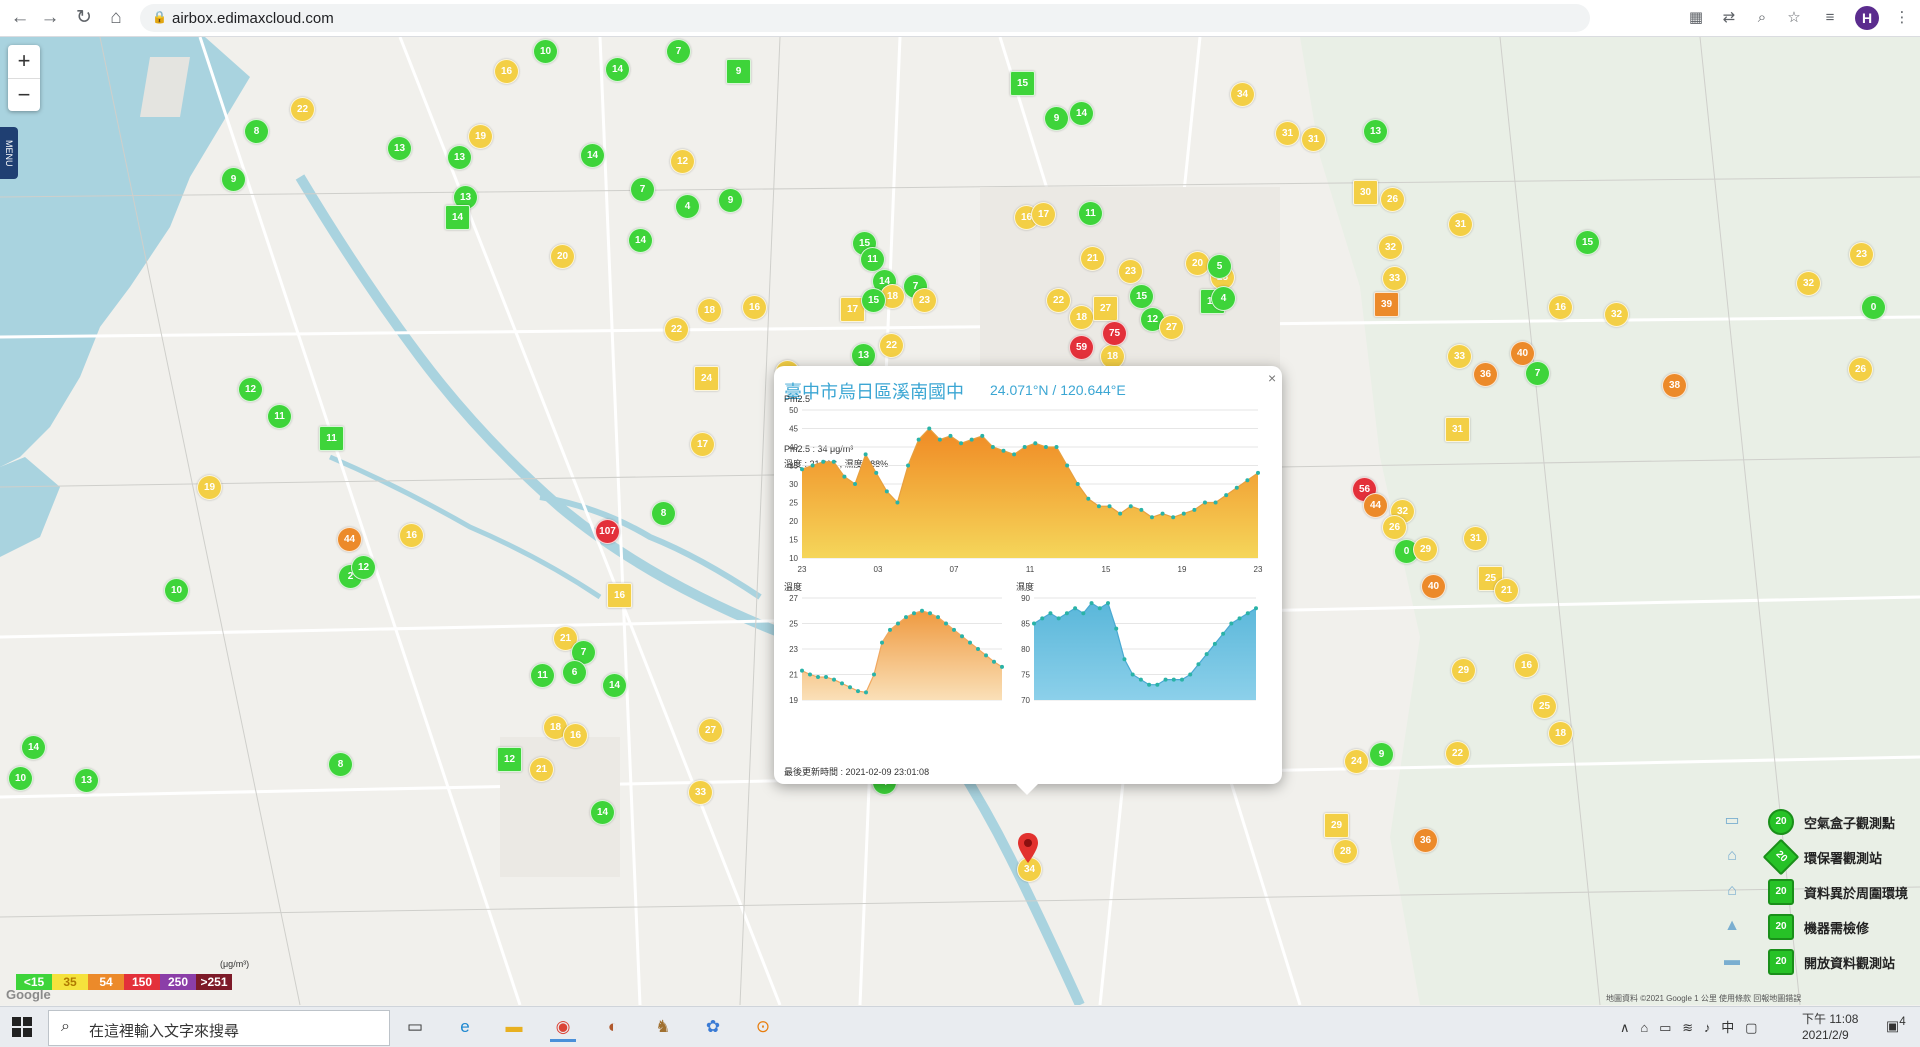 This screenshot has height=1047, width=1920. What do you see at coordinates (1861, 254) in the screenshot?
I see `pm25-station-marker: 23` at bounding box center [1861, 254].